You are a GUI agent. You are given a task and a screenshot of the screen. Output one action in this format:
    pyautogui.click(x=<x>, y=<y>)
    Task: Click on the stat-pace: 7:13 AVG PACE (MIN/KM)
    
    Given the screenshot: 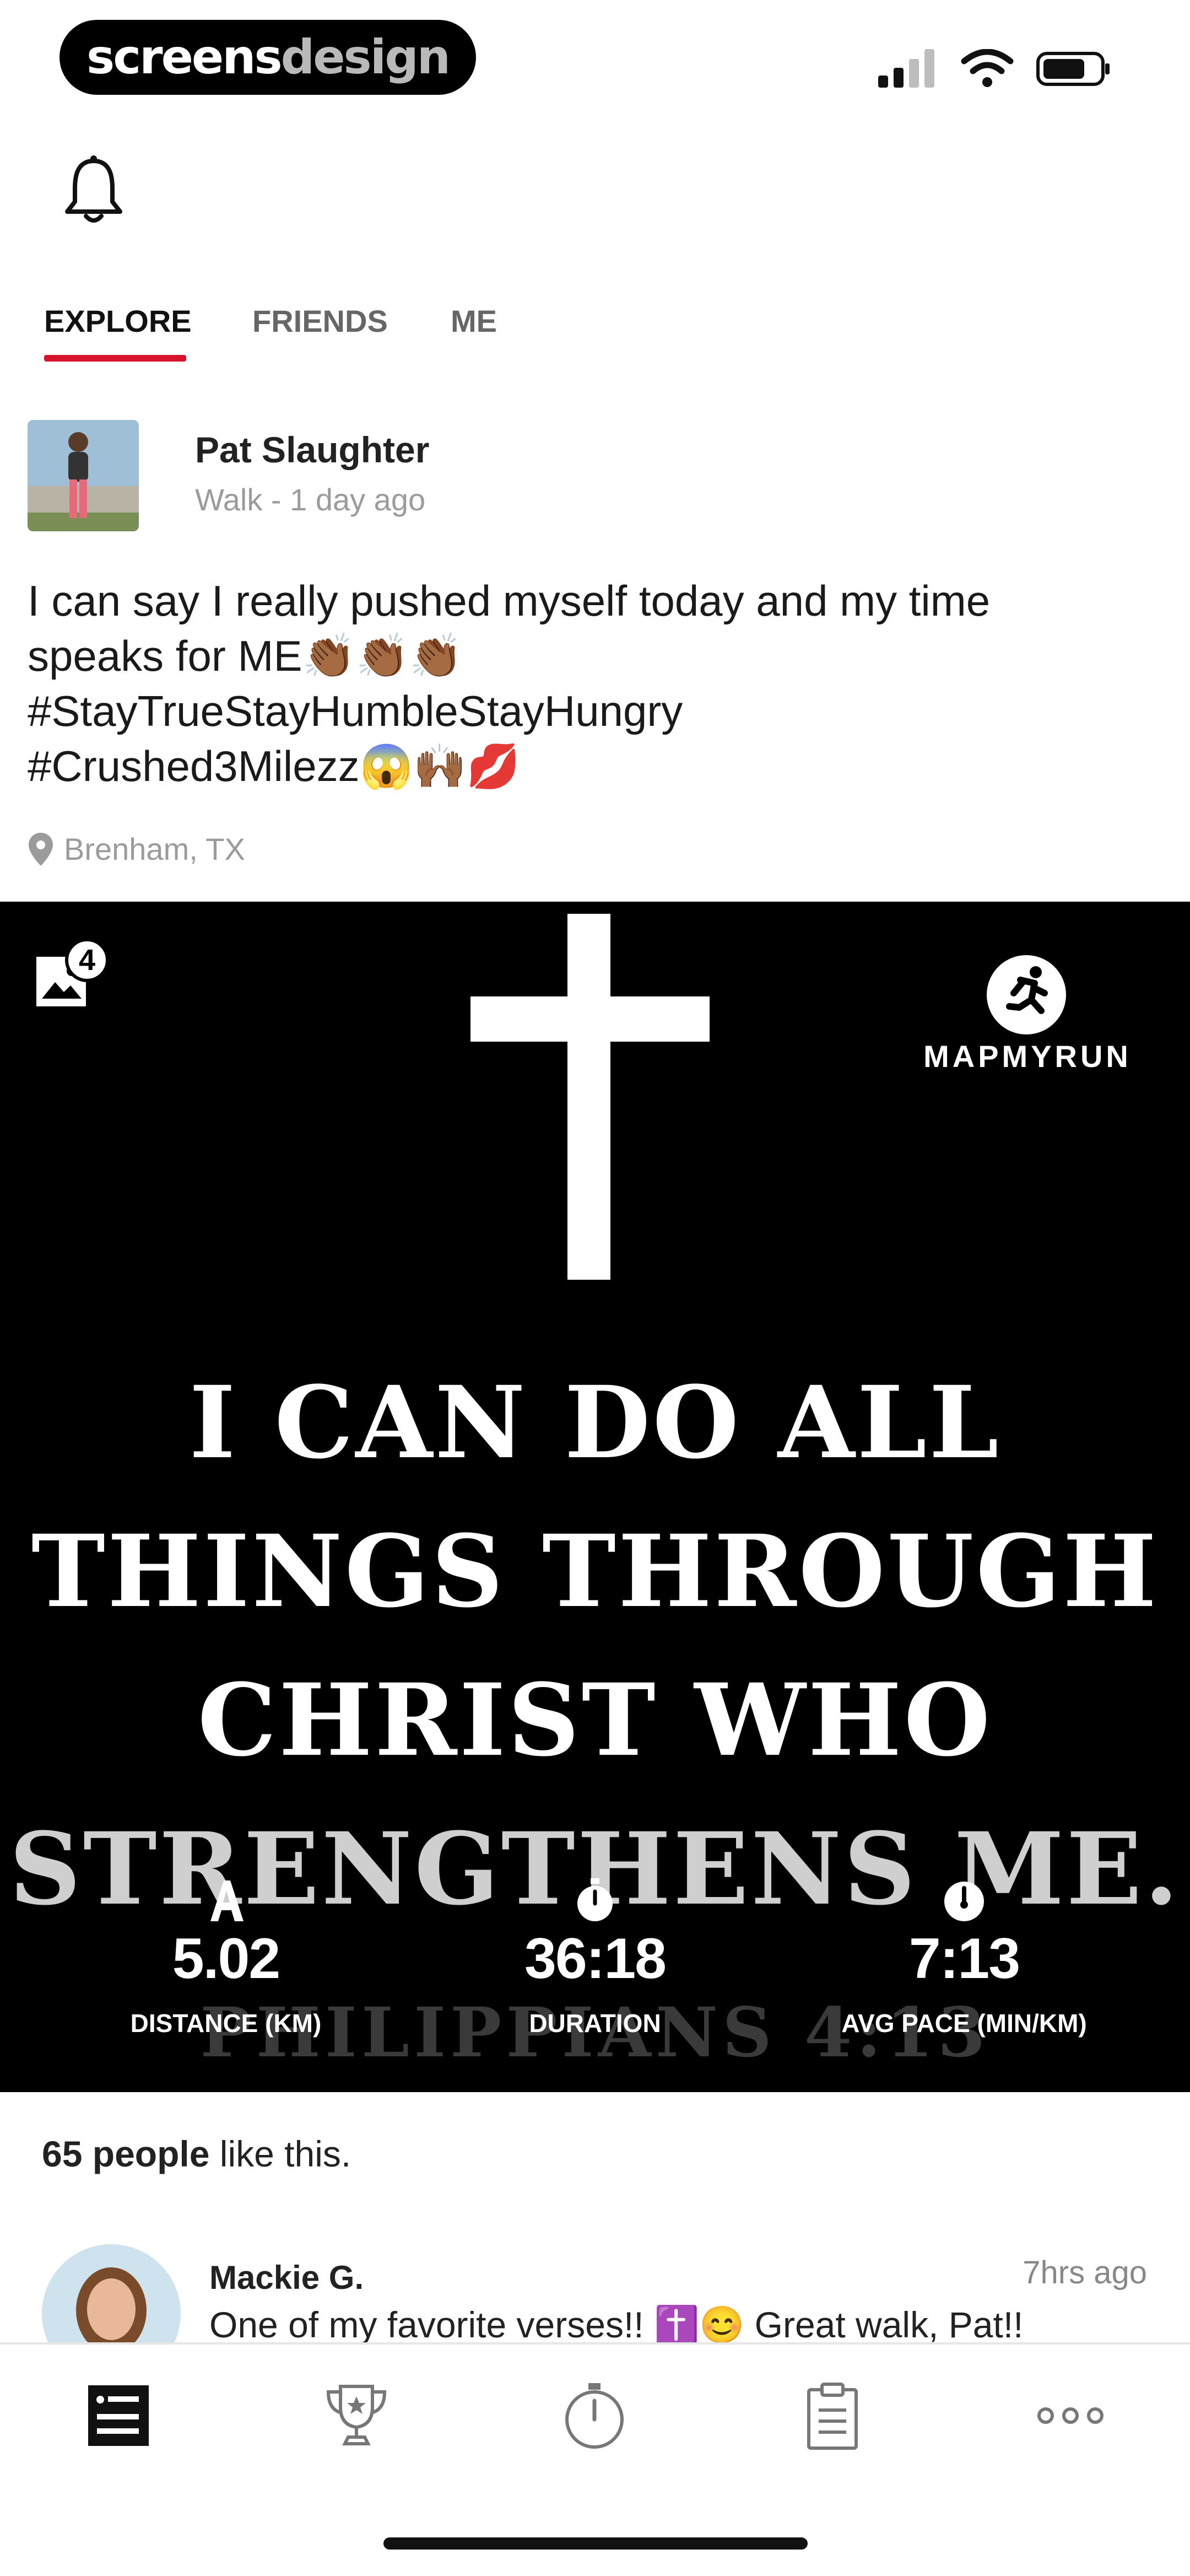 What is the action you would take?
    pyautogui.click(x=964, y=1958)
    